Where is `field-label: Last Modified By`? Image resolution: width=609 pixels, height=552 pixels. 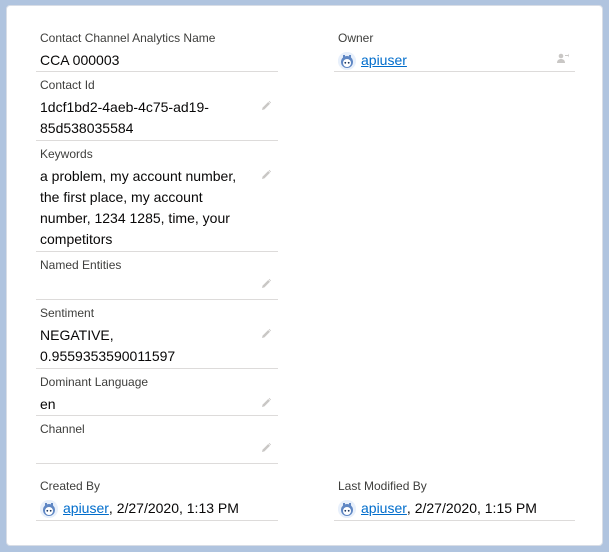 field-label: Last Modified By is located at coordinates (382, 486).